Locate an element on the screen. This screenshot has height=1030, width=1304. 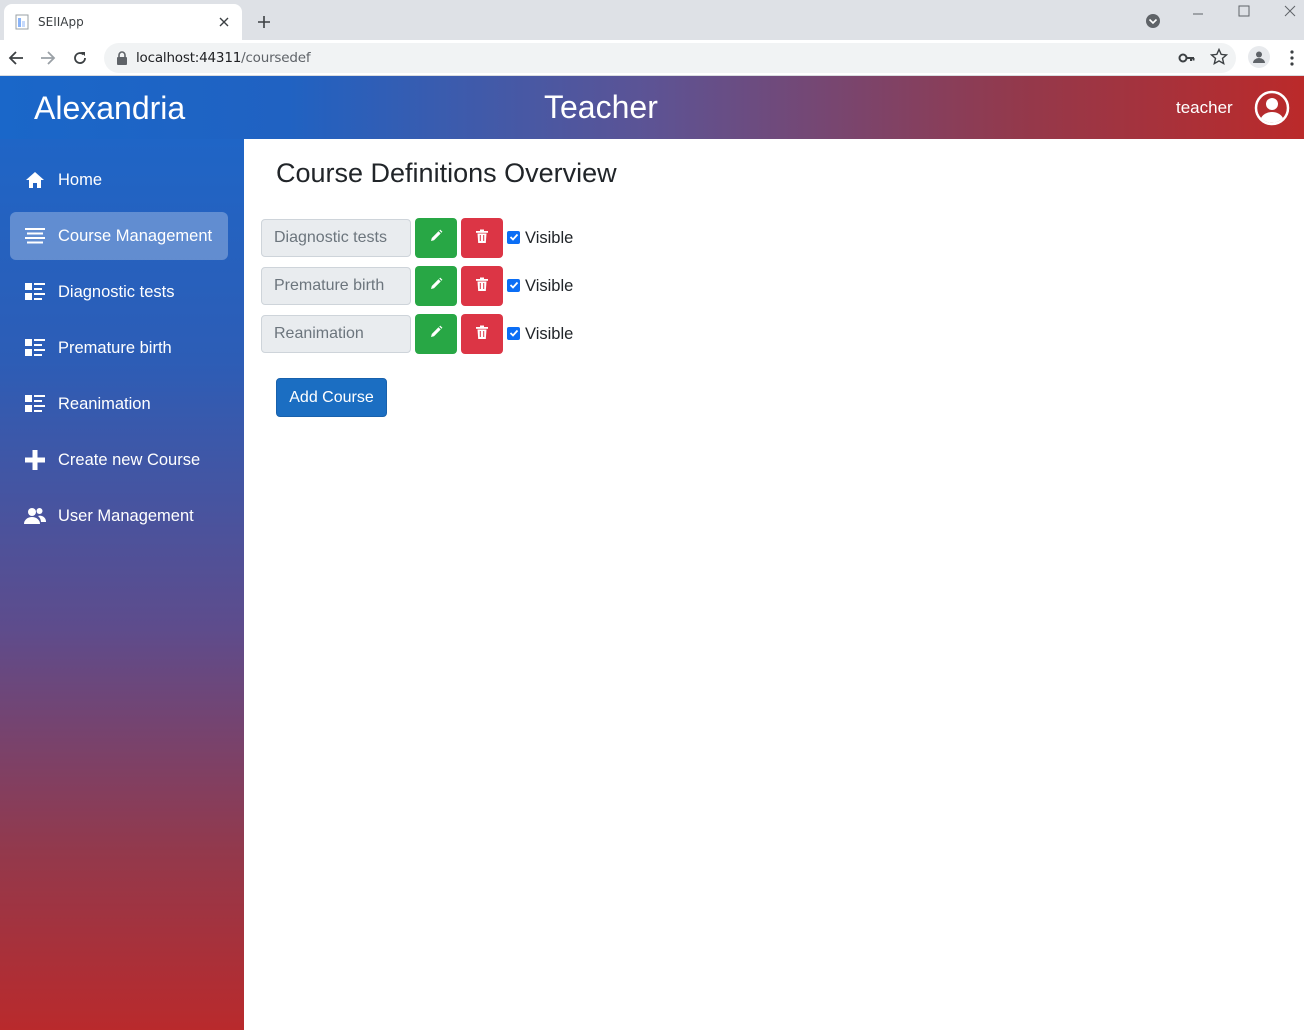
browser-tab-strip: SEIIApp is located at coordinates (652, 20).